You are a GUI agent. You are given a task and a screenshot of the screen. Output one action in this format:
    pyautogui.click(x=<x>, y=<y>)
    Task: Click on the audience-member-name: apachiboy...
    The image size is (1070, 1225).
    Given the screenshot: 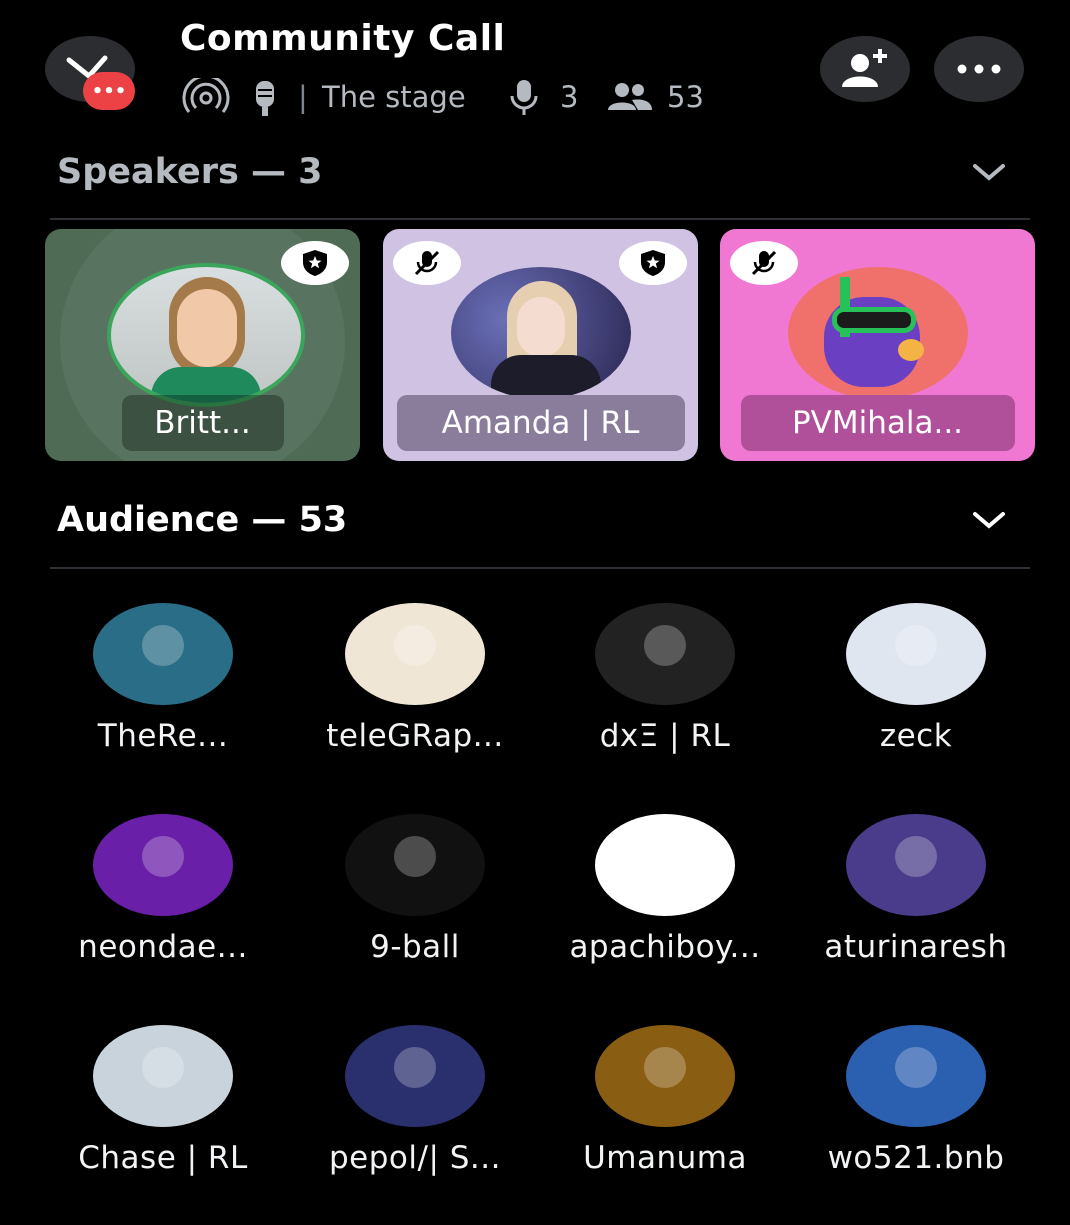 What is the action you would take?
    pyautogui.click(x=665, y=947)
    